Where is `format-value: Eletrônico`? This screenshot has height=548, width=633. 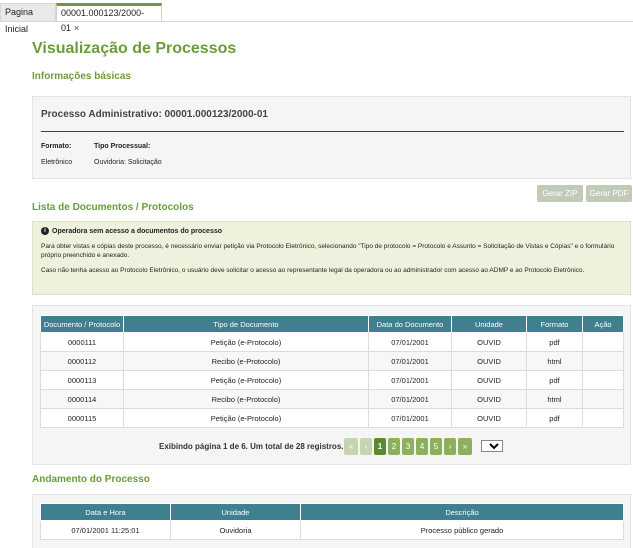
format-value: Eletrônico is located at coordinates (57, 162).